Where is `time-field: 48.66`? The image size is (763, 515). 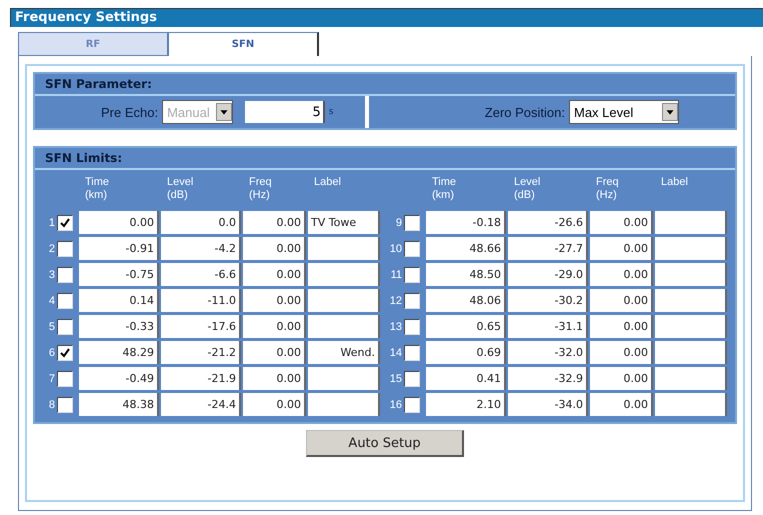
time-field: 48.66 is located at coordinates (466, 248).